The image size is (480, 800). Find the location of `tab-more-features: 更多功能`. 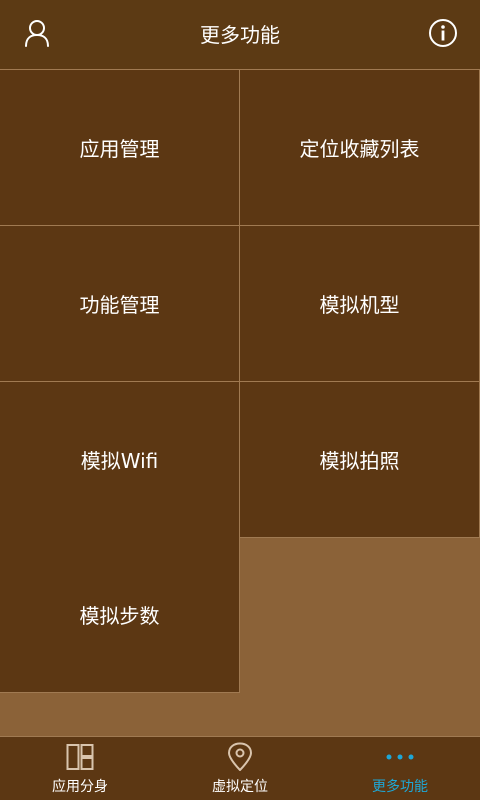

tab-more-features: 更多功能 is located at coordinates (400, 768).